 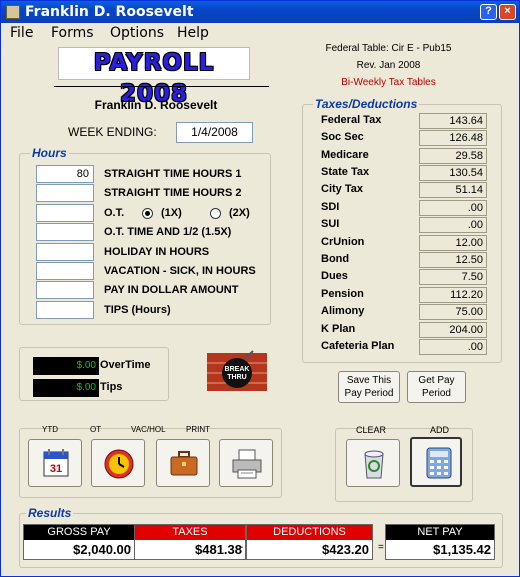 I want to click on menu-forms: Forms, so click(x=72, y=33).